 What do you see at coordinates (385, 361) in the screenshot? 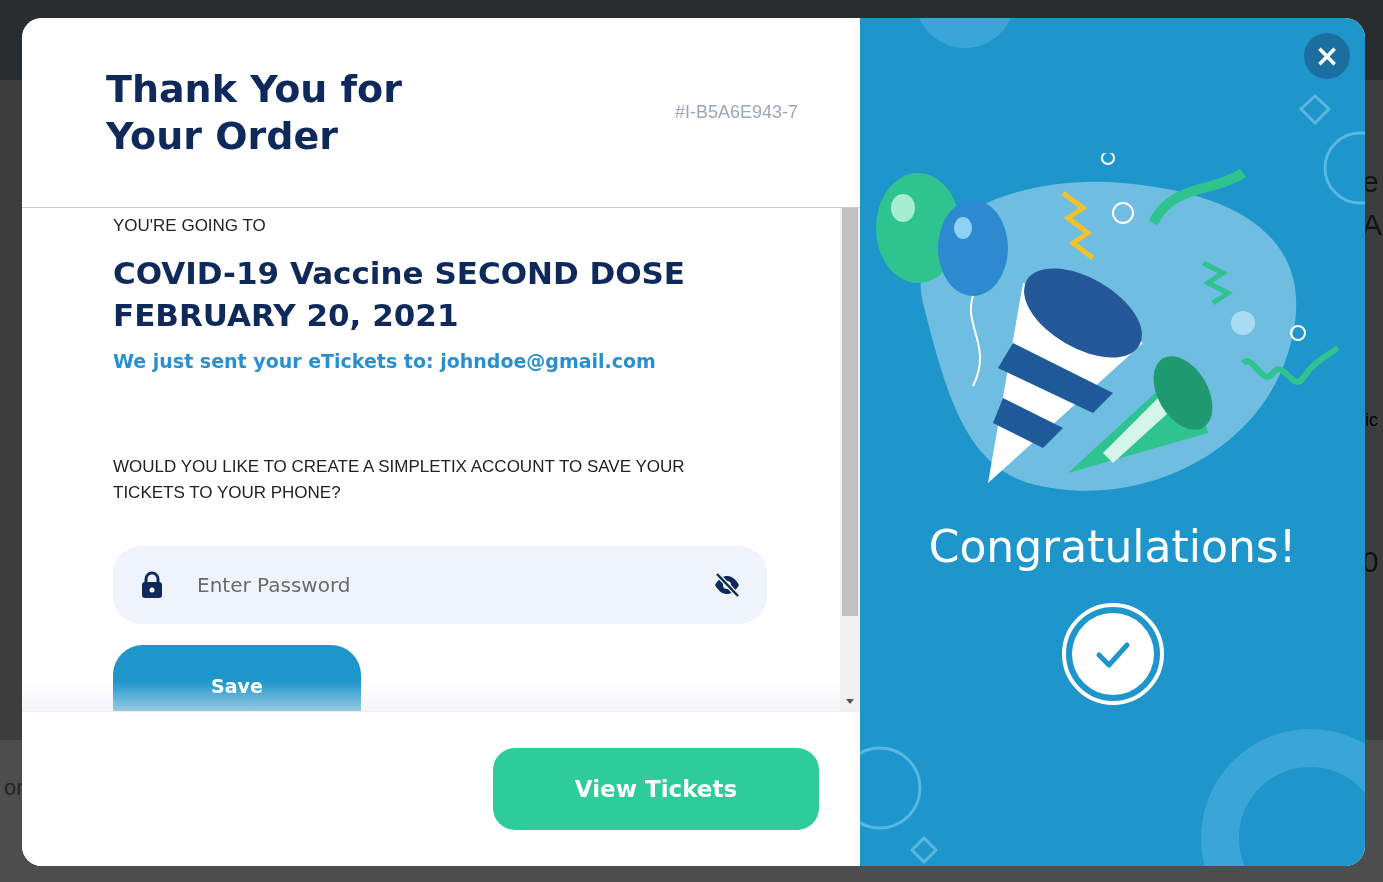
I see `email-note: We just sent your eTickets to: johndoe@gmail.com` at bounding box center [385, 361].